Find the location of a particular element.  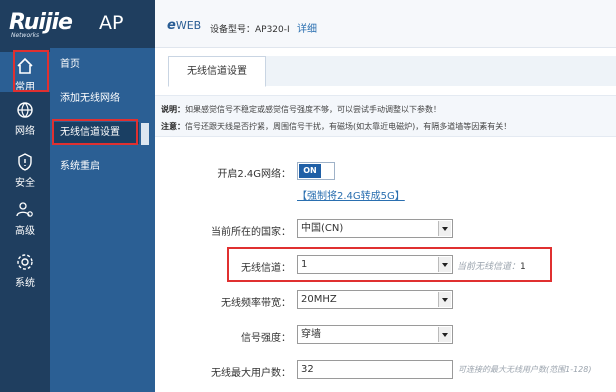

bandwidth-select: 20MHZ is located at coordinates (375, 299).